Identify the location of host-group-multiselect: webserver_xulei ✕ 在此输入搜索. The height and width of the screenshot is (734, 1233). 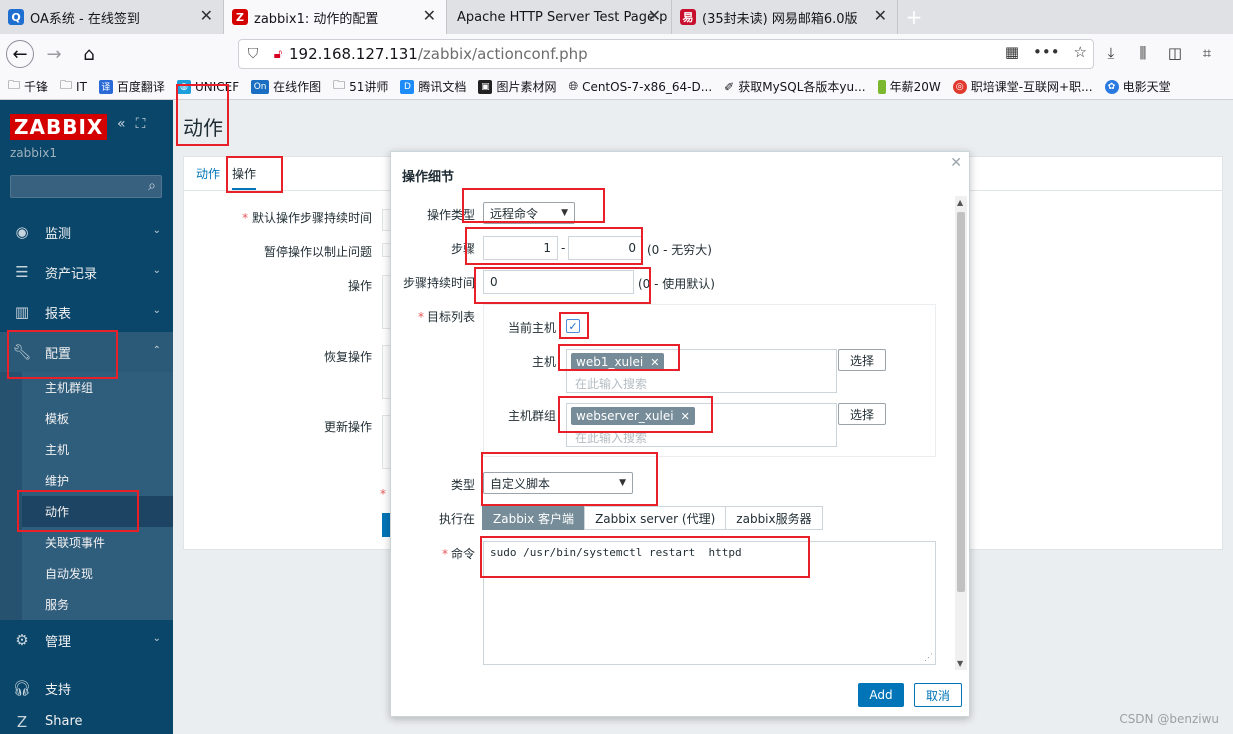
(701, 425).